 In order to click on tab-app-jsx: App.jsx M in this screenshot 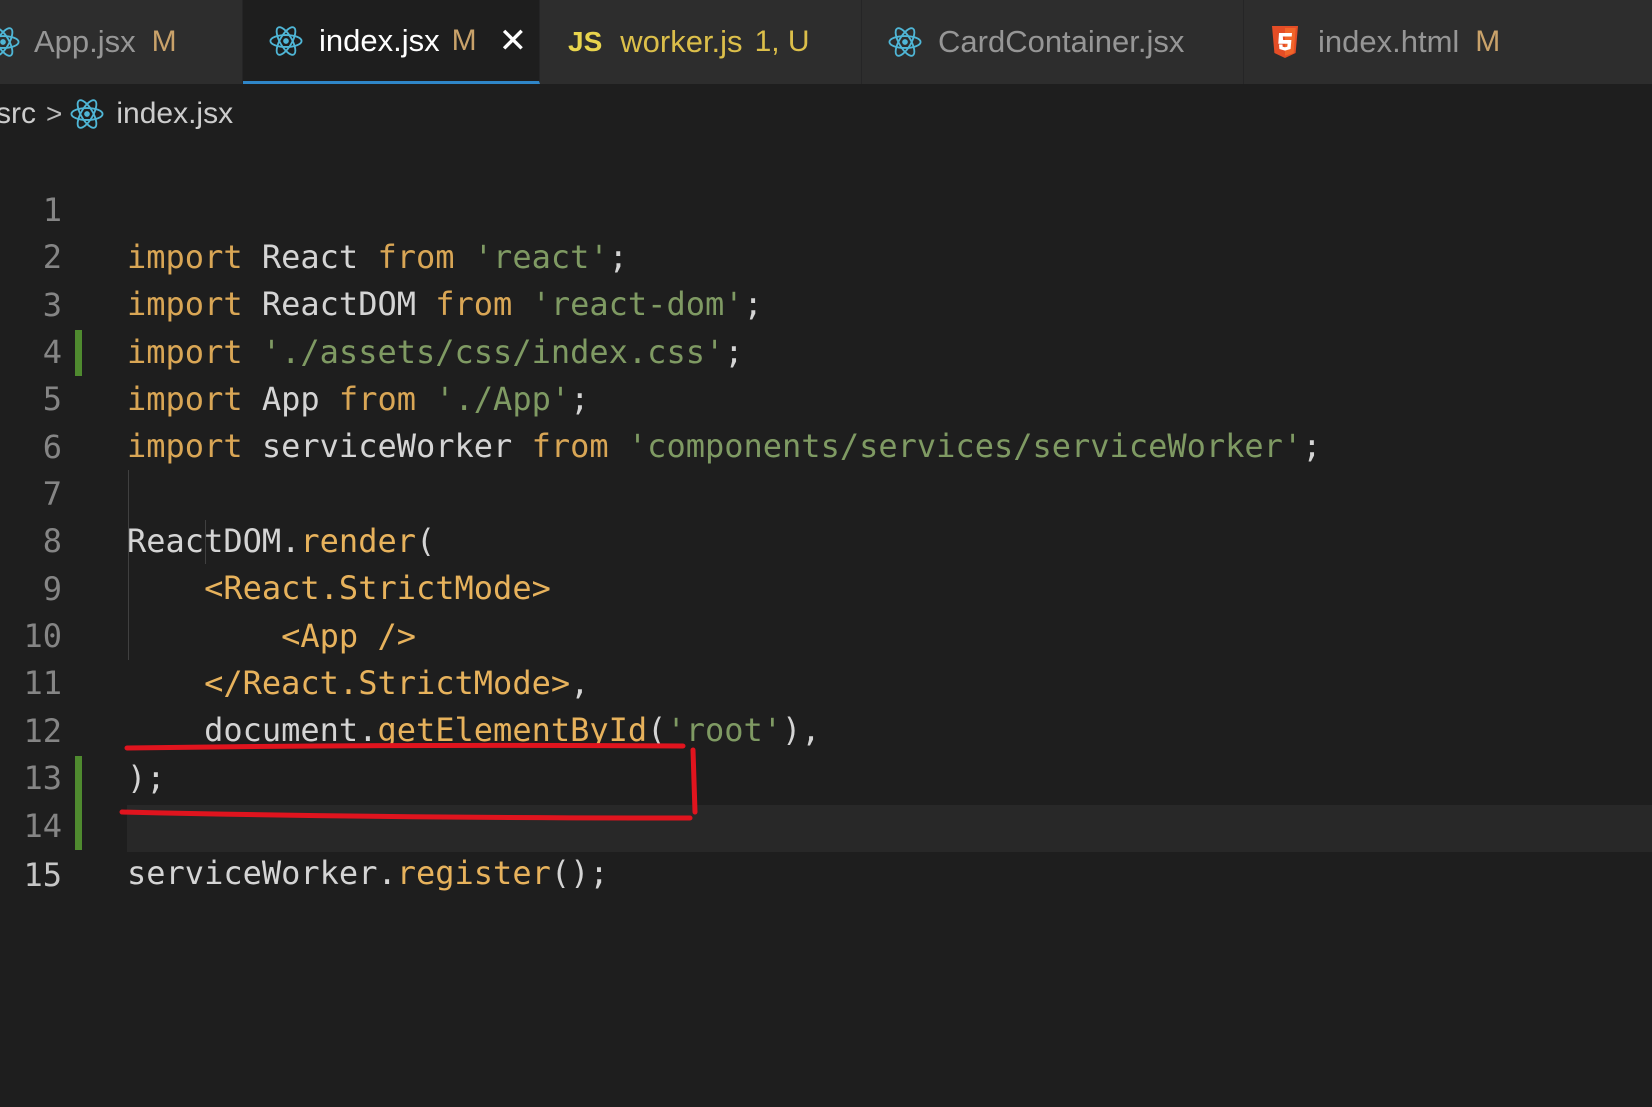, I will do `click(121, 42)`.